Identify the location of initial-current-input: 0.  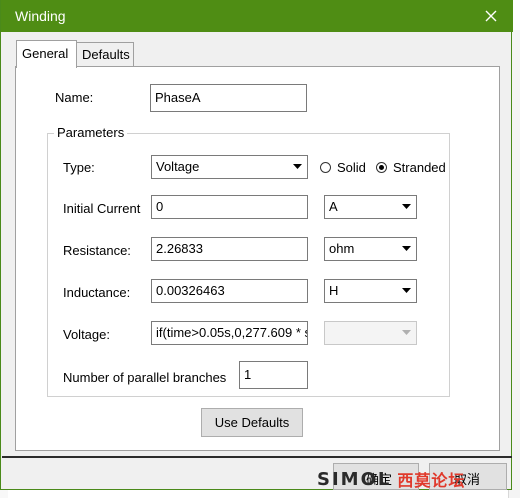
(229, 207).